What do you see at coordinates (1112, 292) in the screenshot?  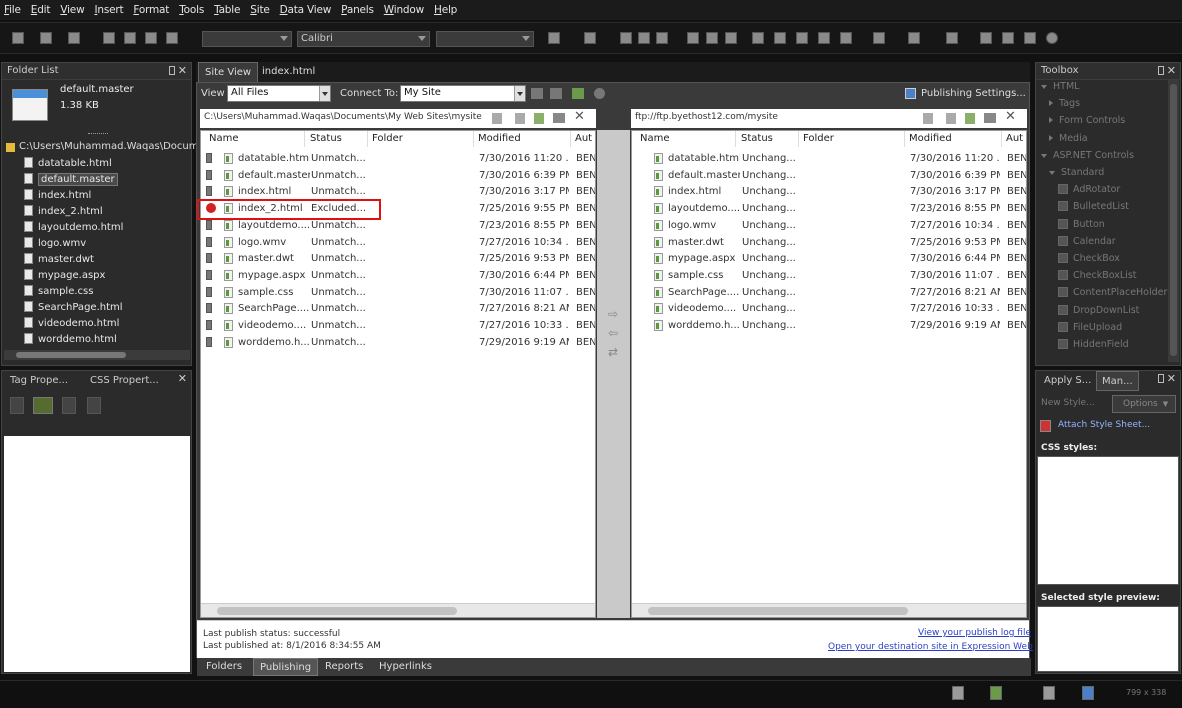 I see `toolbox-item: ContentPlaceHolder` at bounding box center [1112, 292].